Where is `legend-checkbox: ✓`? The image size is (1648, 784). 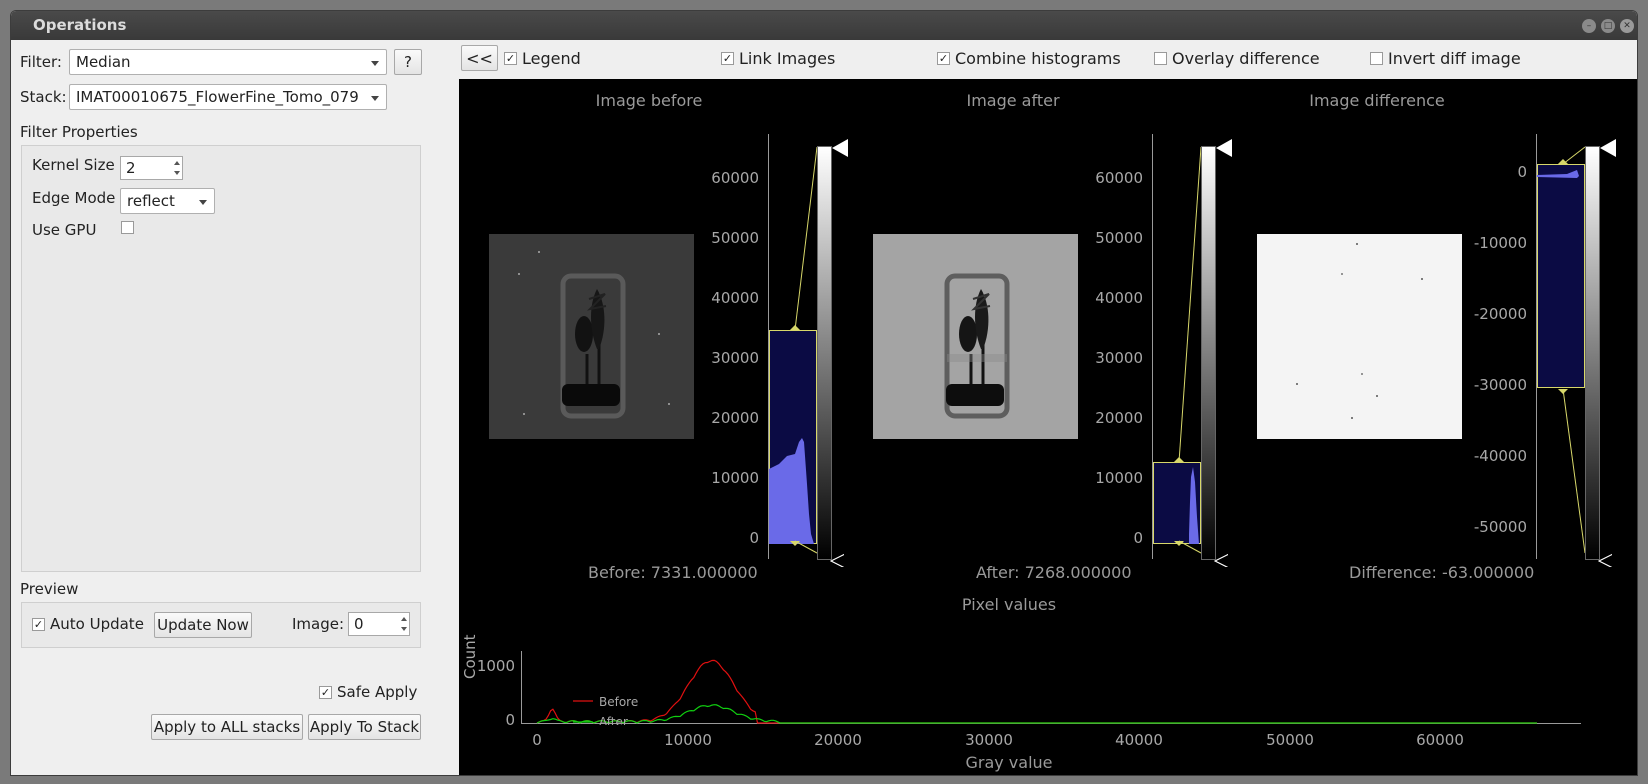
legend-checkbox: ✓ is located at coordinates (510, 58).